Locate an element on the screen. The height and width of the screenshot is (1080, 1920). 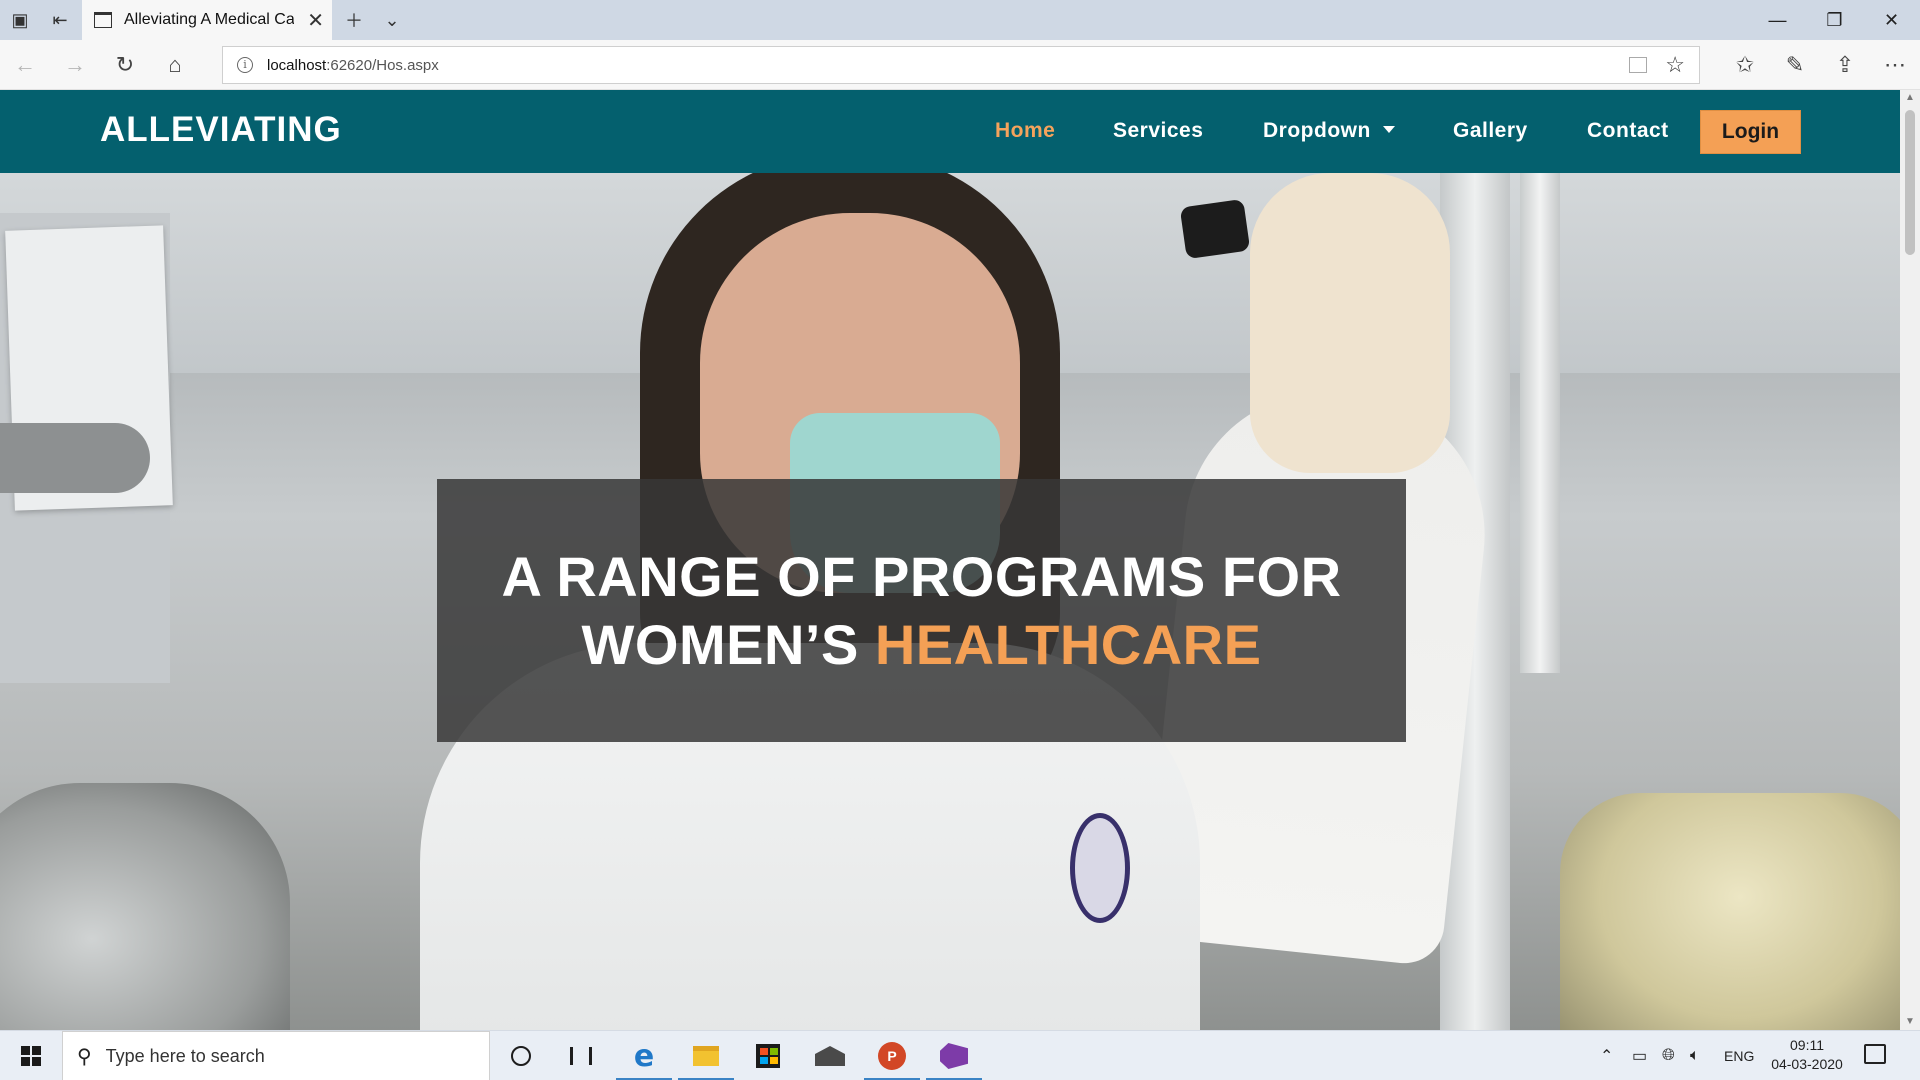
caret-down-icon is located at coordinates (1388, 129).